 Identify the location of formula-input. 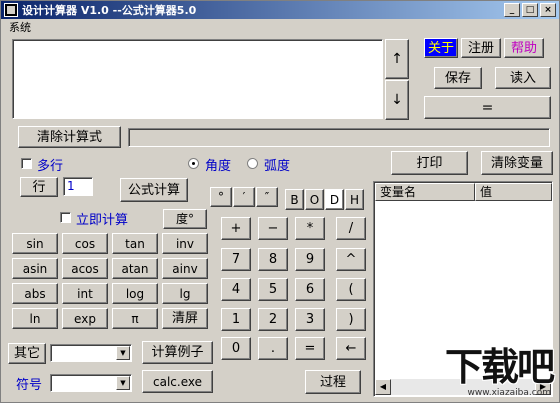
(197, 79).